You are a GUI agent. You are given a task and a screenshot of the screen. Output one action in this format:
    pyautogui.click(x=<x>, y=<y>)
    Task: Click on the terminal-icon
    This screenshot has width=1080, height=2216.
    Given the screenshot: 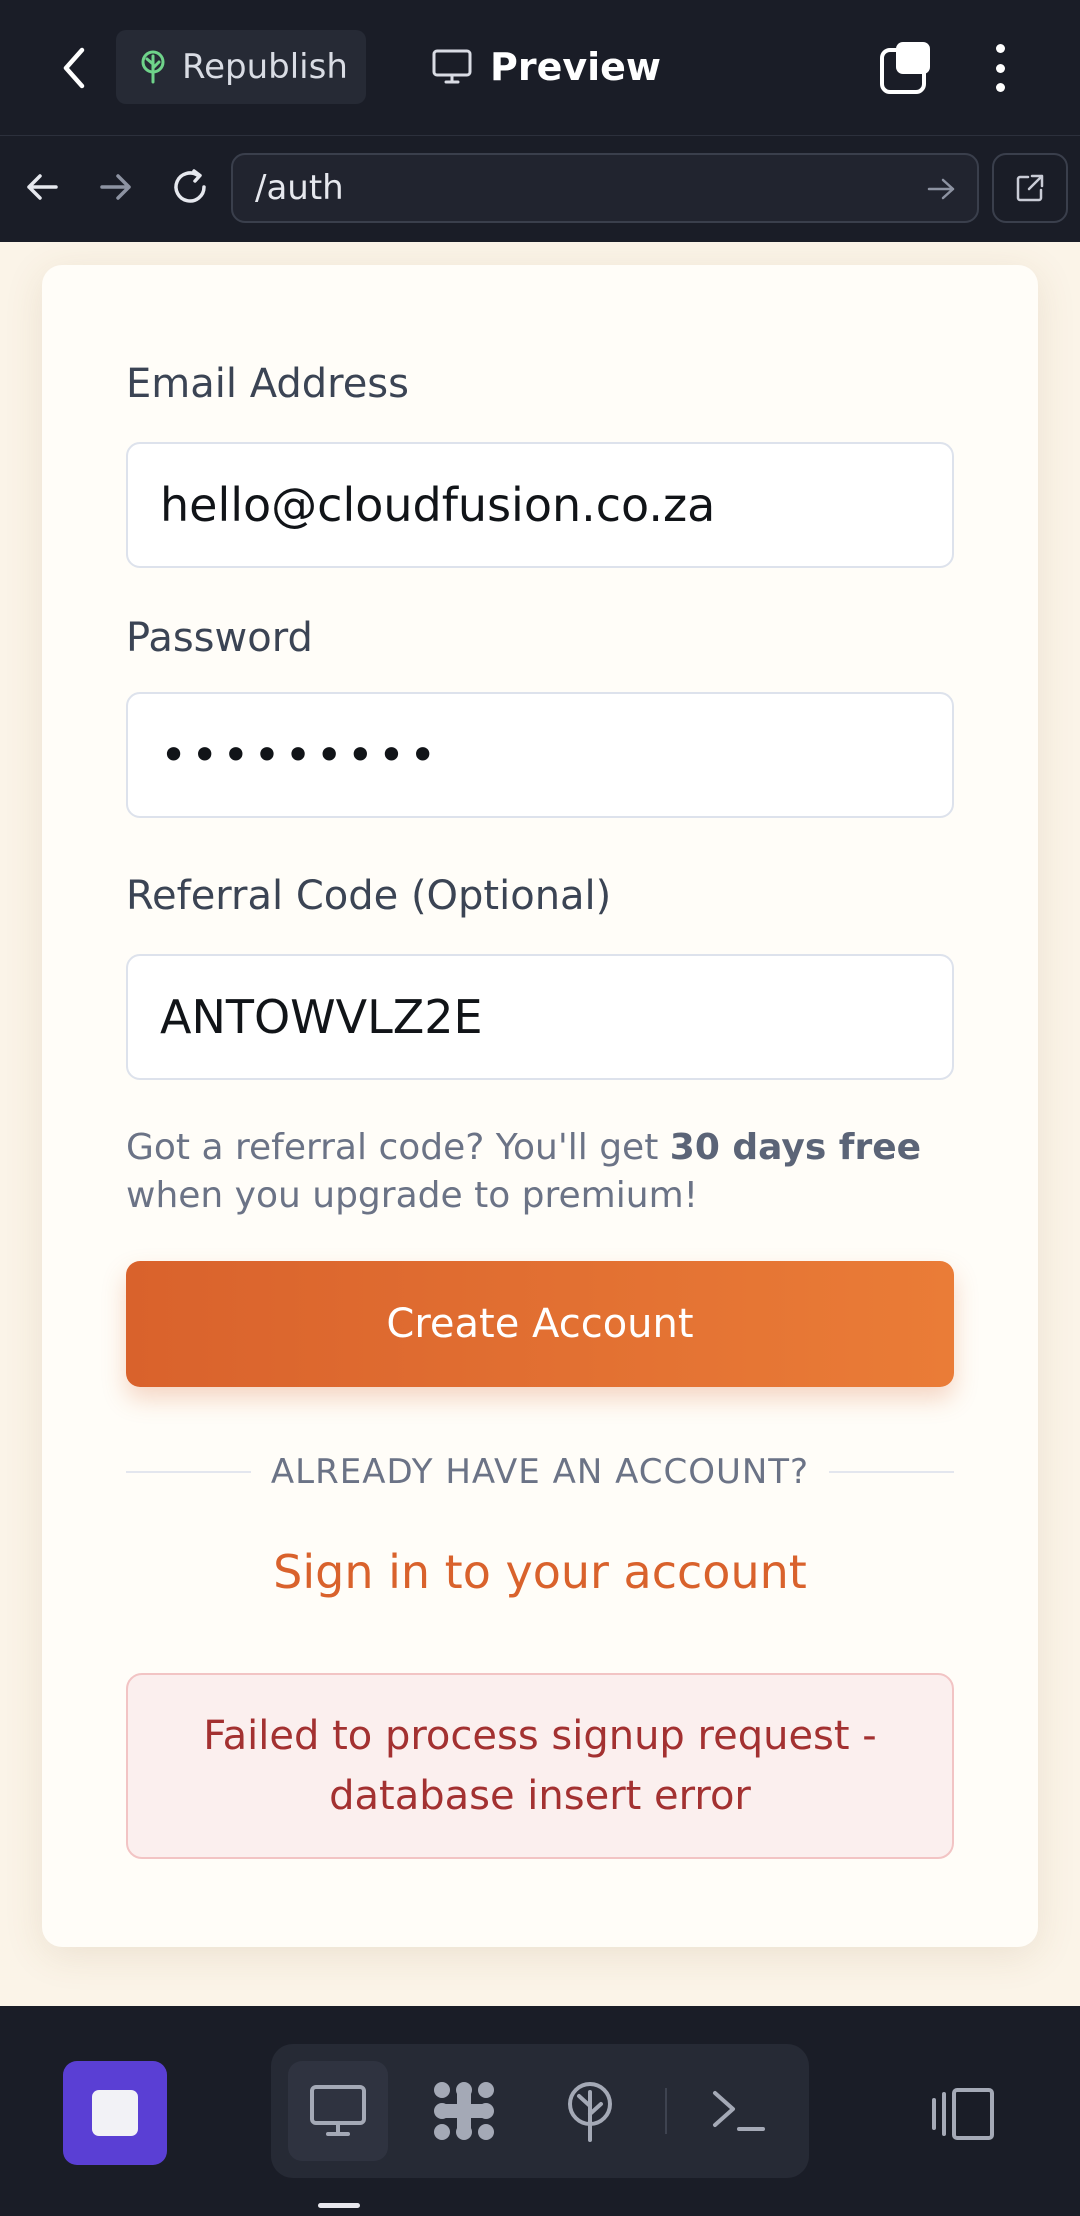 What is the action you would take?
    pyautogui.click(x=739, y=2111)
    